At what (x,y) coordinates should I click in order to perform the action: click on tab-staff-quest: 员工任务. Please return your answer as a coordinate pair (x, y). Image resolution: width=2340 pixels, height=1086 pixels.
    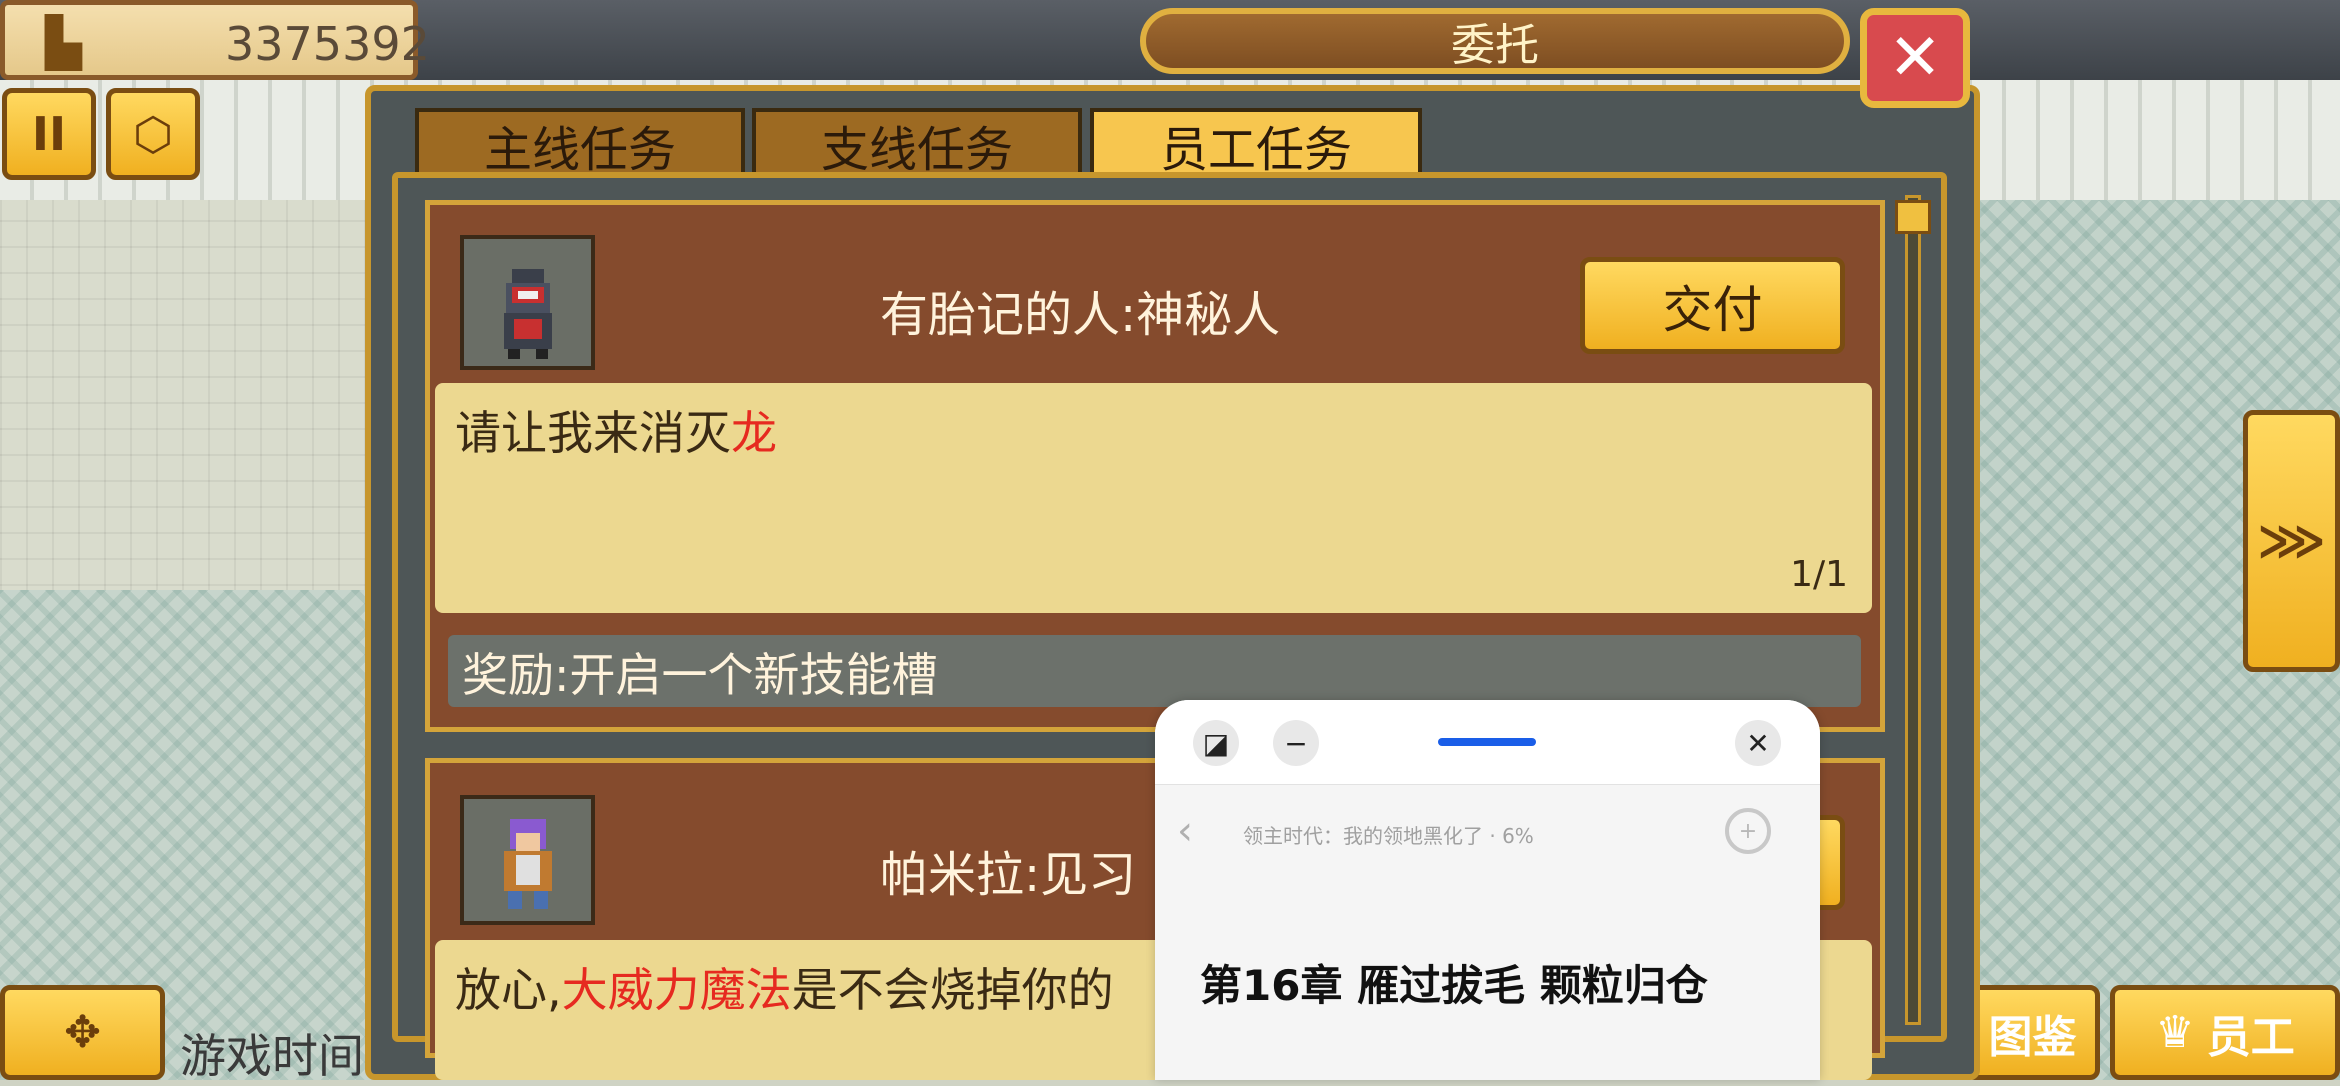
    Looking at the image, I should click on (1256, 143).